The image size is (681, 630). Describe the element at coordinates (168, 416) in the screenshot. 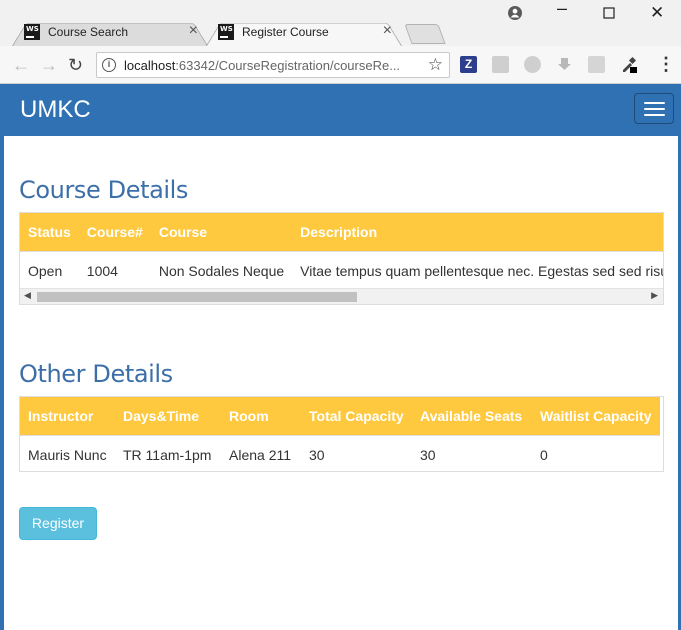

I see `col-days-time-header: Days&Time` at that location.